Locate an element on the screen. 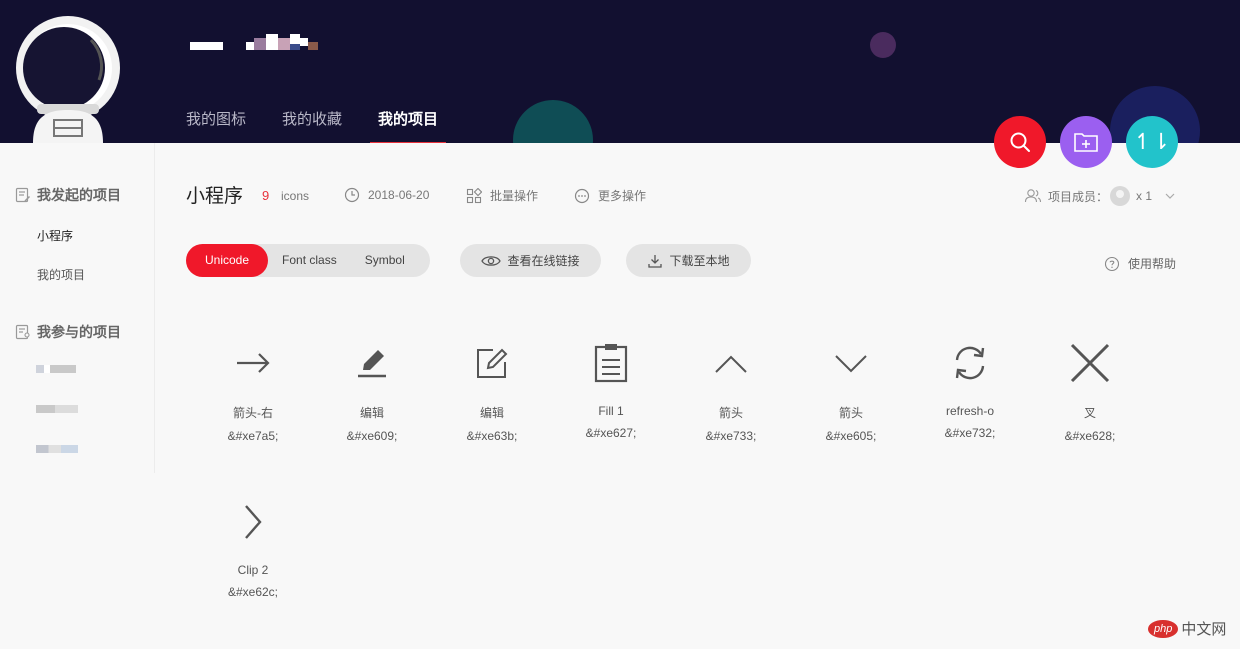 The image size is (1240, 649). icon-code: &#xe732; is located at coordinates (970, 433).